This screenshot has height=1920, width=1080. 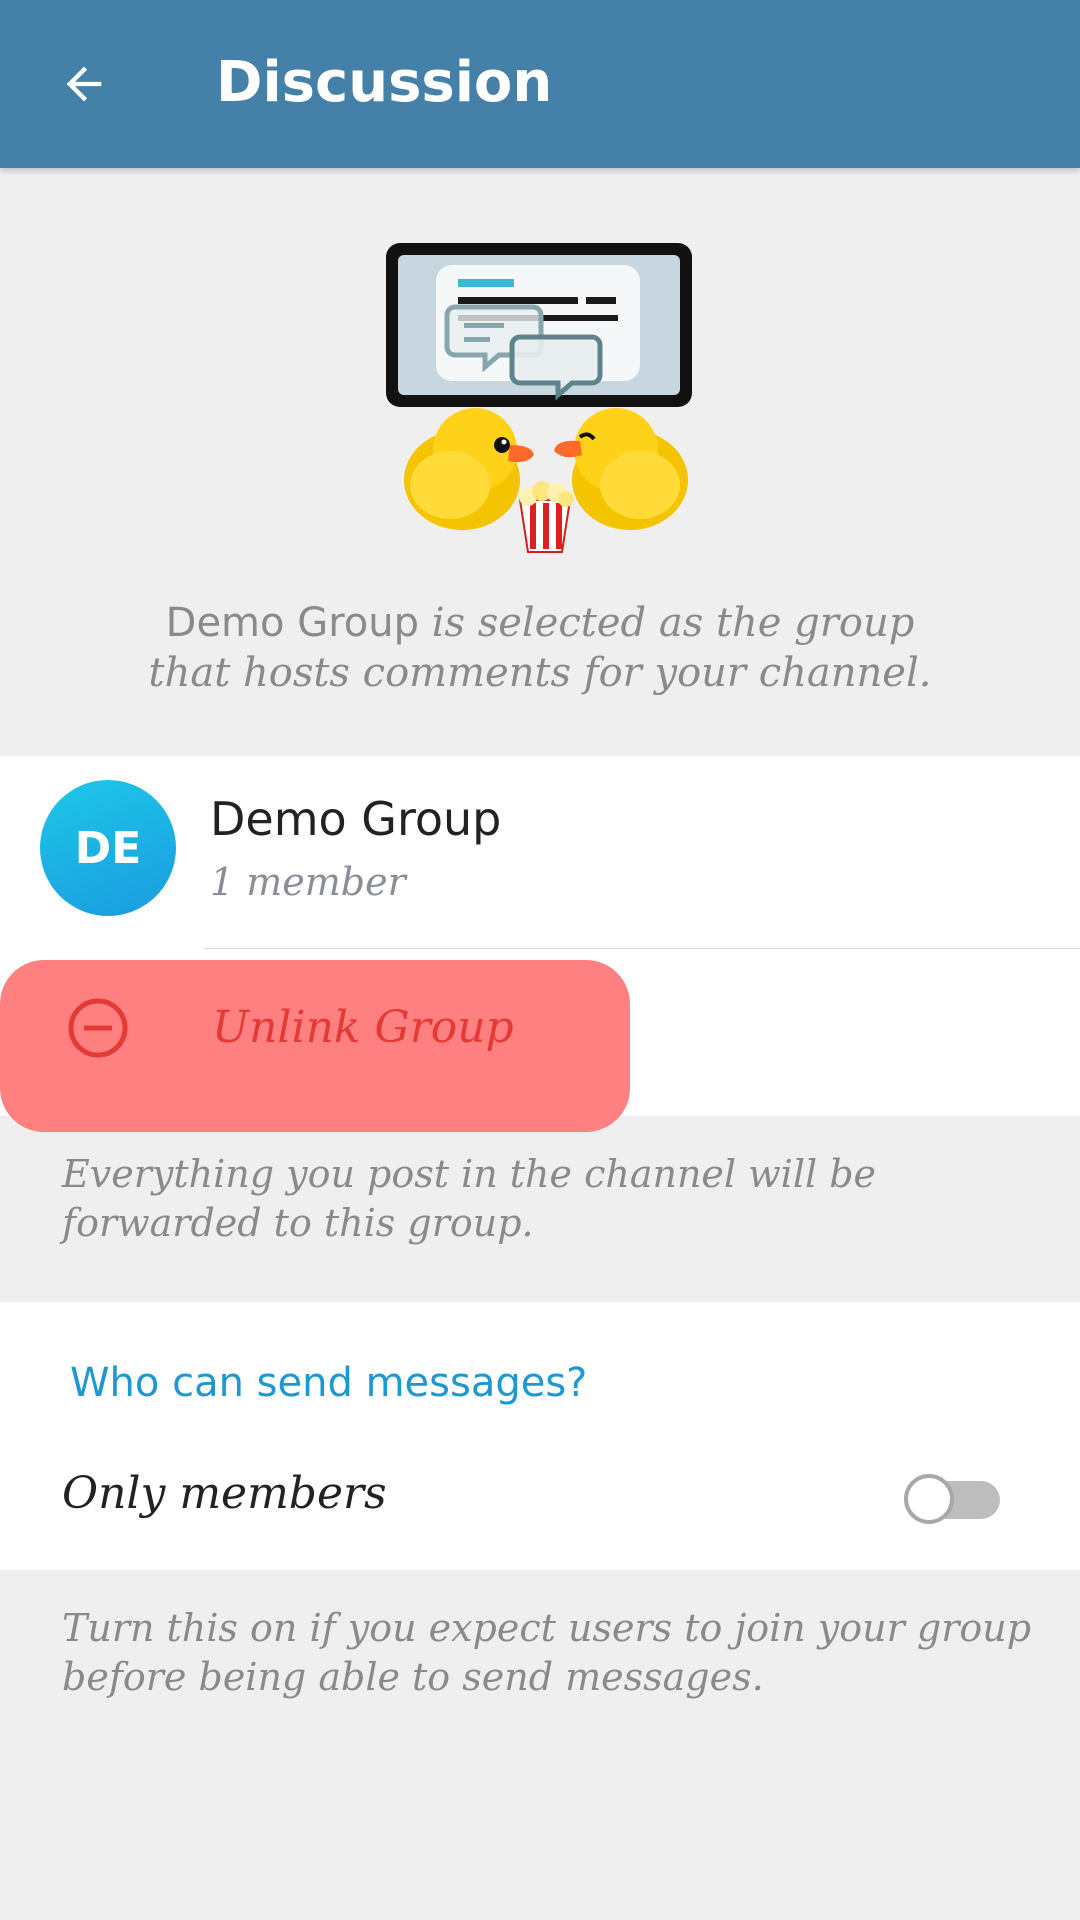 What do you see at coordinates (329, 1383) in the screenshot?
I see `section-header: Who can send messages?` at bounding box center [329, 1383].